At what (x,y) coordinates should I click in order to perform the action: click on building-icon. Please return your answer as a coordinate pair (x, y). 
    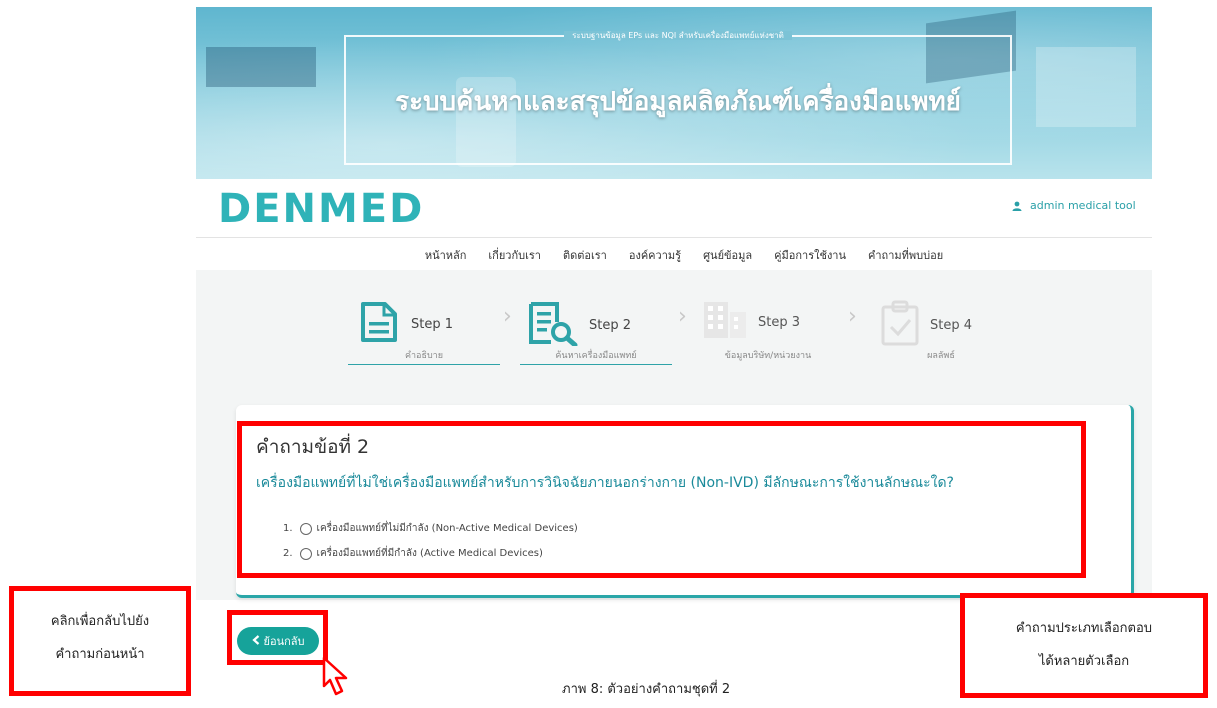
    Looking at the image, I should click on (725, 322).